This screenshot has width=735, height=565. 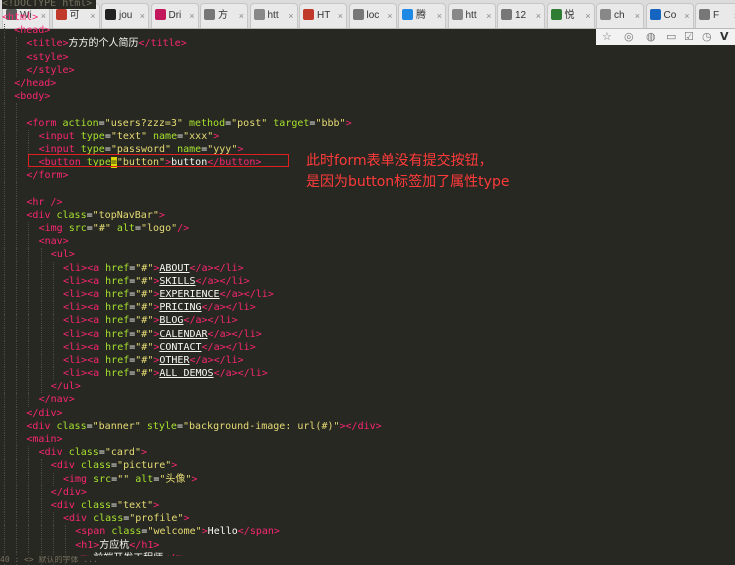 What do you see at coordinates (671, 36) in the screenshot?
I see `mail-icon: ▭` at bounding box center [671, 36].